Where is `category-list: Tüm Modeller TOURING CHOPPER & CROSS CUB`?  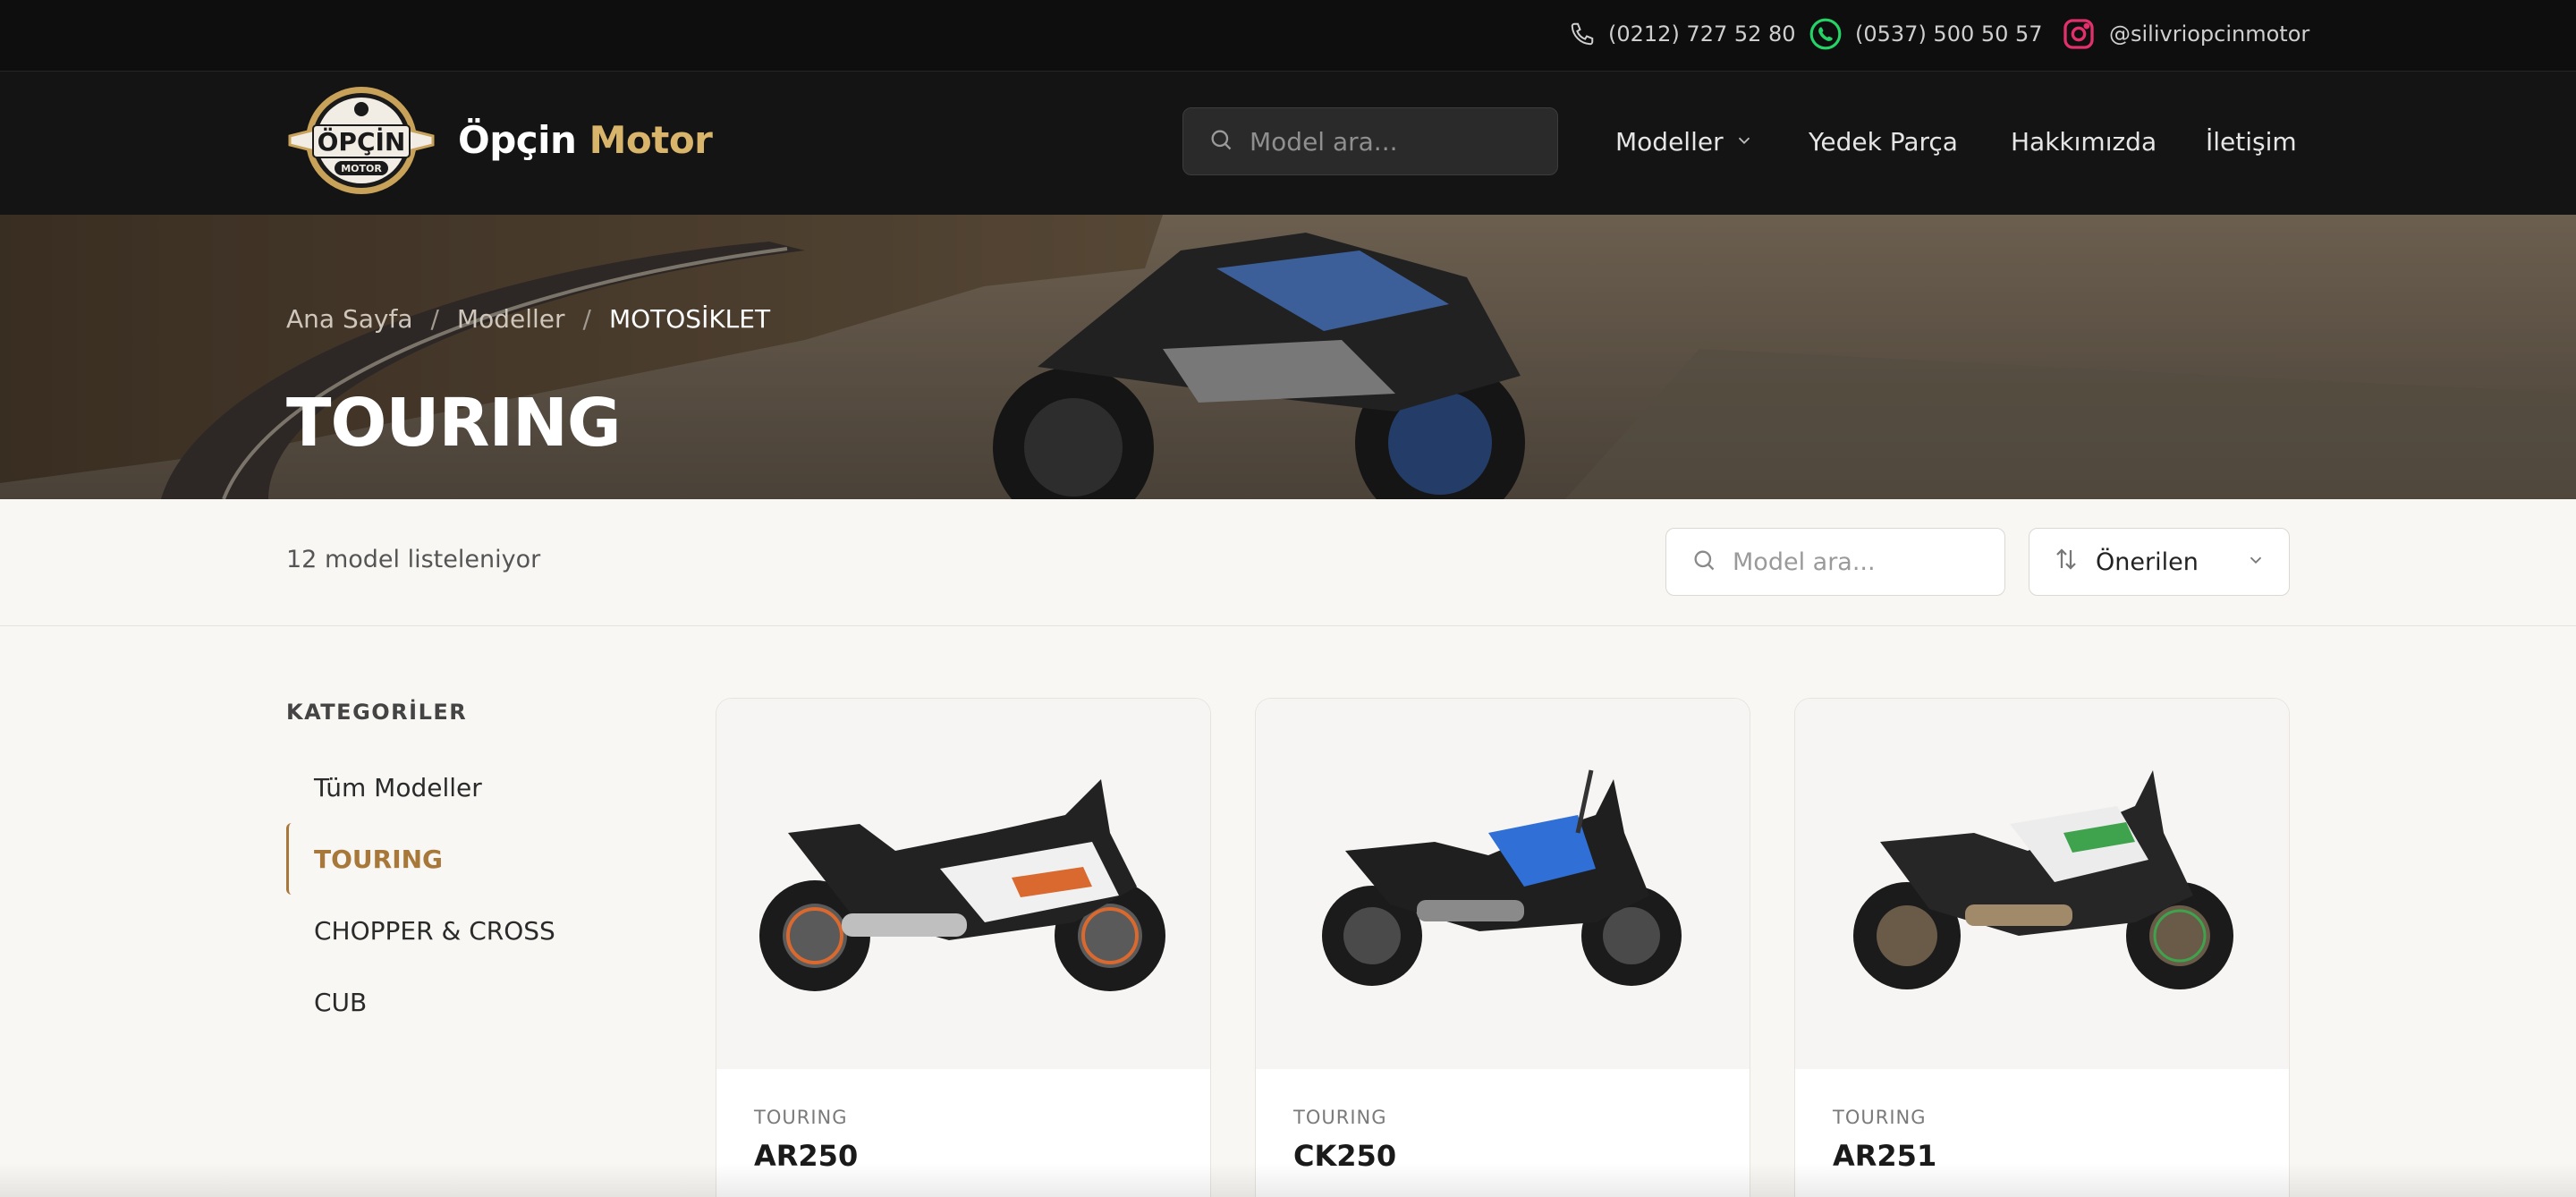
category-list: Tüm Modeller TOURING CHOPPER & CROSS CUB is located at coordinates (438, 894).